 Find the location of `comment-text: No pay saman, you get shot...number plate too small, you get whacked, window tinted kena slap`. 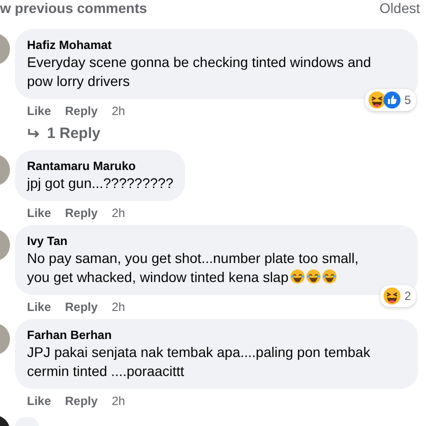

comment-text: No pay saman, you get shot...number plate too small, you get whacked, window tinted kena slap is located at coordinates (193, 267).